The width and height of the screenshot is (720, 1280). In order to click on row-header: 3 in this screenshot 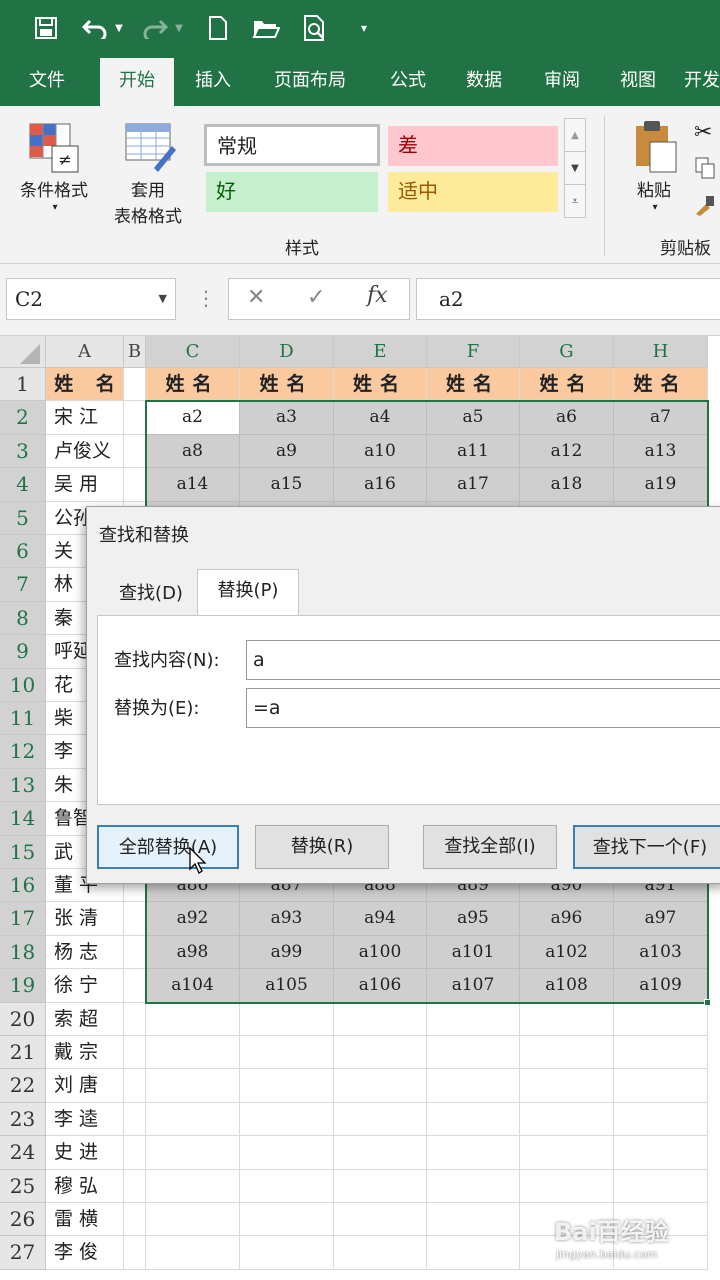, I will do `click(23, 451)`.